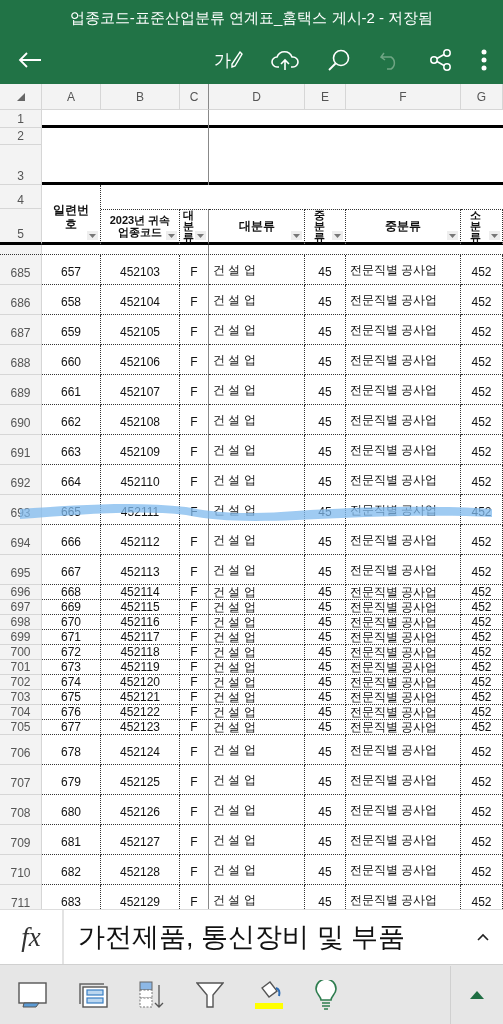 The image size is (503, 1024). I want to click on row-number: 691, so click(21, 450).